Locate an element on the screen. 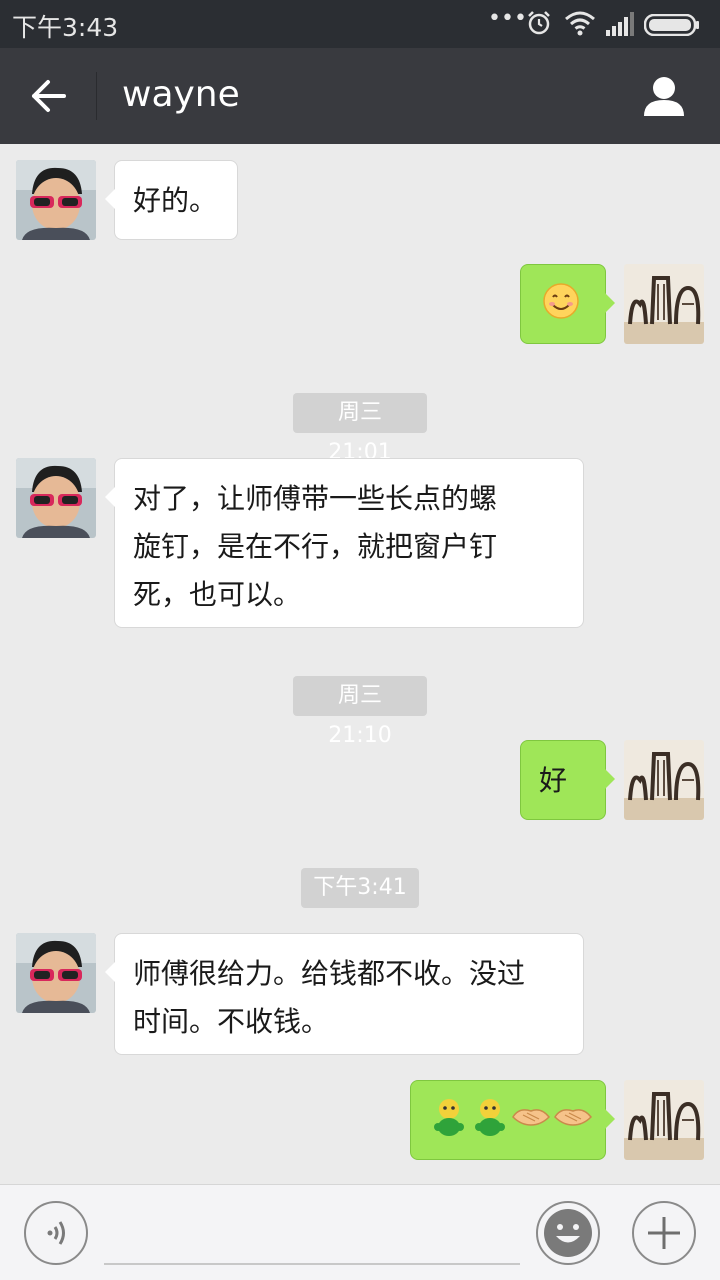 This screenshot has height=1280, width=720. timestamp-chip: 下午3:41 is located at coordinates (360, 888).